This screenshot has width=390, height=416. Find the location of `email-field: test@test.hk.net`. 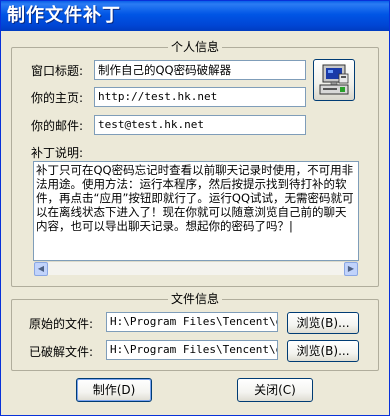

email-field: test@test.hk.net is located at coordinates (200, 125).